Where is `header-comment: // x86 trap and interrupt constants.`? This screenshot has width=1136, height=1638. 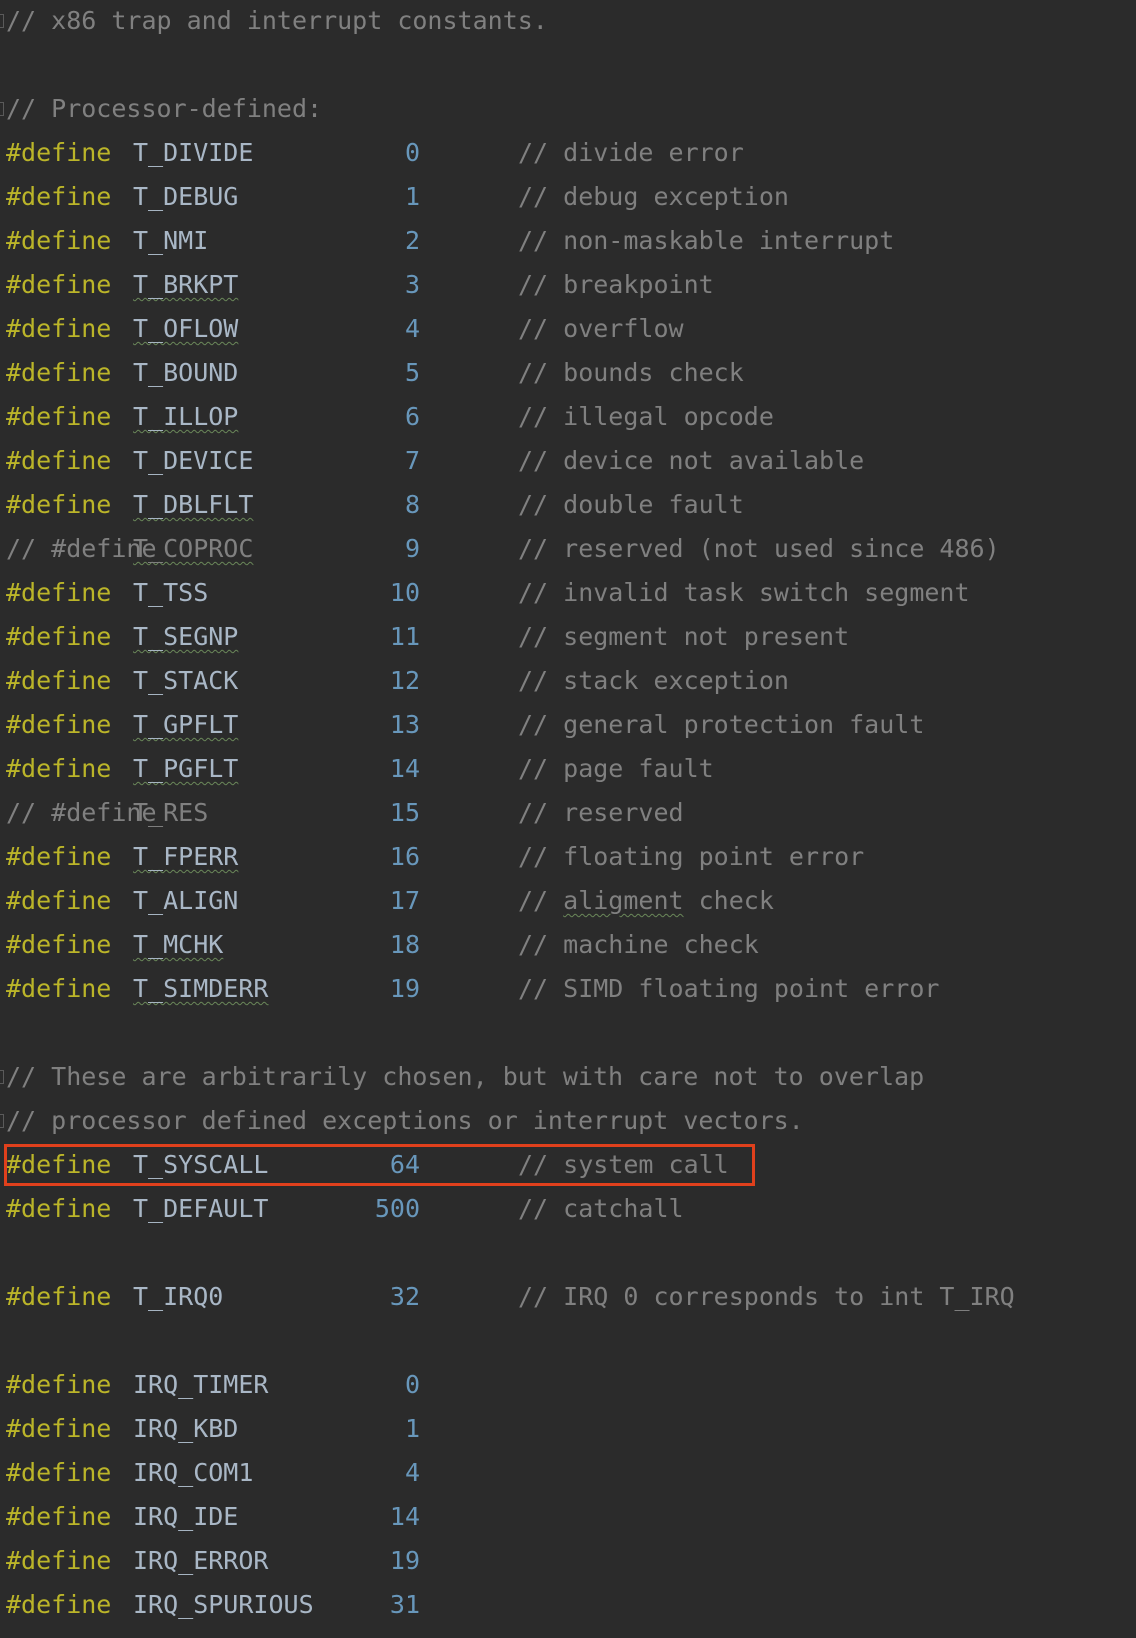
header-comment: // x86 trap and interrupt constants. is located at coordinates (277, 20).